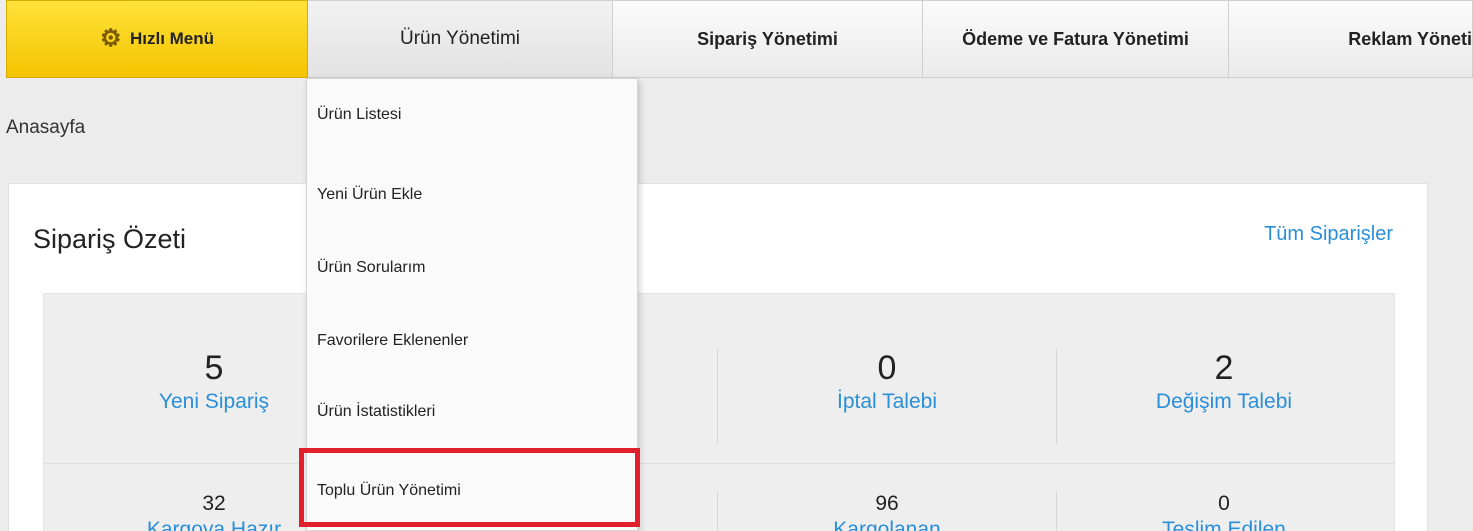  What do you see at coordinates (1224, 368) in the screenshot?
I see `stat-value: 2` at bounding box center [1224, 368].